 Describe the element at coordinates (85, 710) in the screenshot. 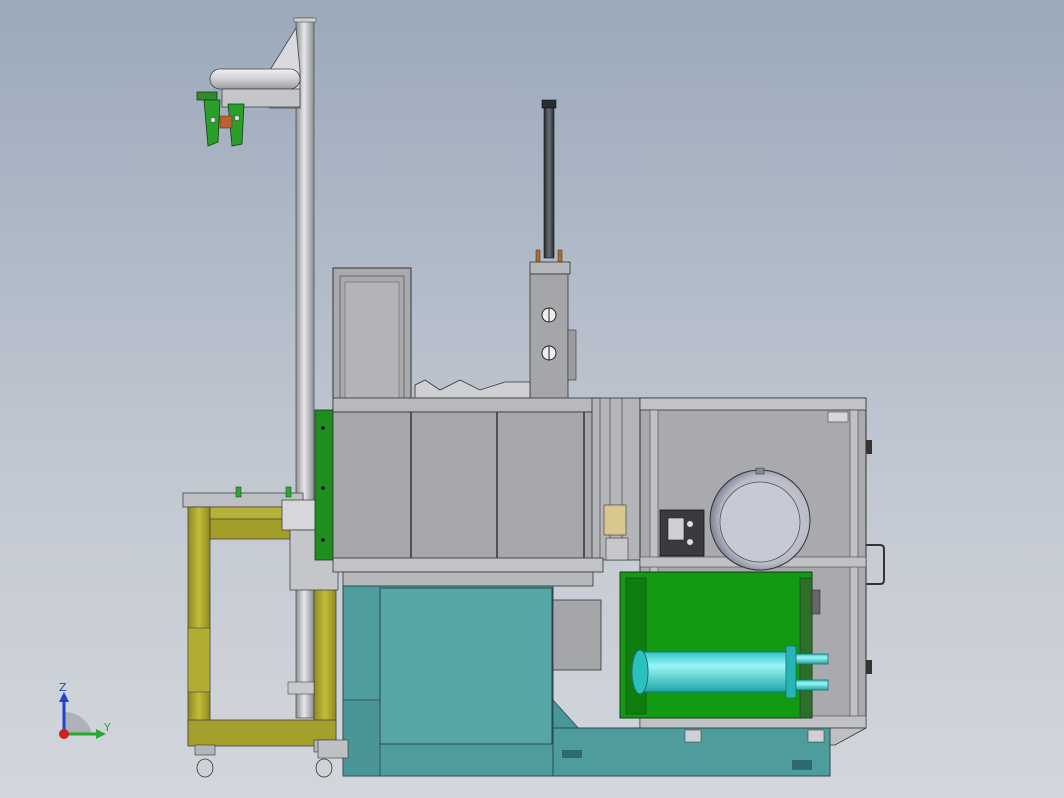

I see `coordinate-triad: Z Y` at that location.